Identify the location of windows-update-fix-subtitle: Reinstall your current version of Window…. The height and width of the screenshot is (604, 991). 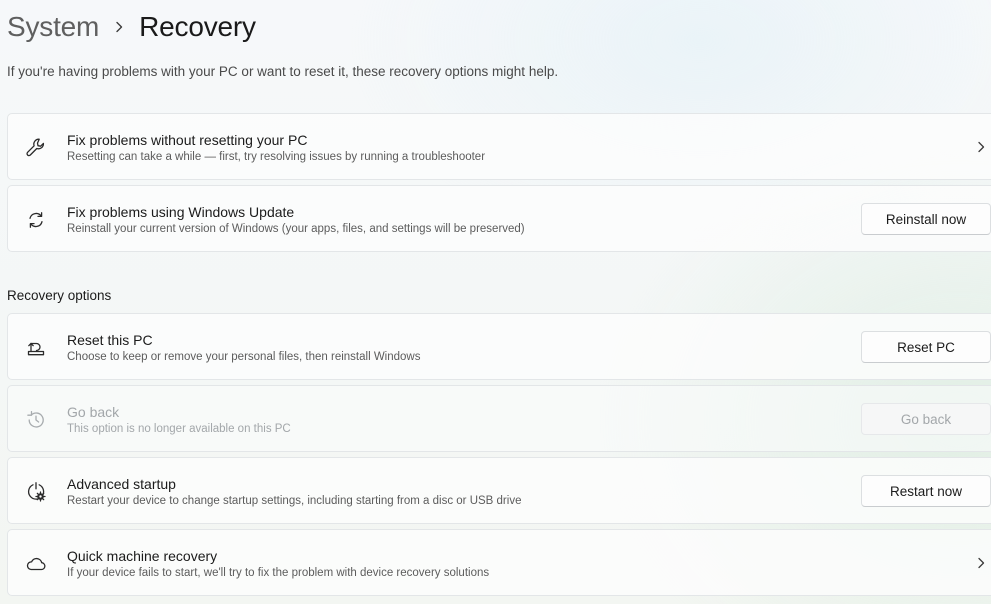
(296, 229).